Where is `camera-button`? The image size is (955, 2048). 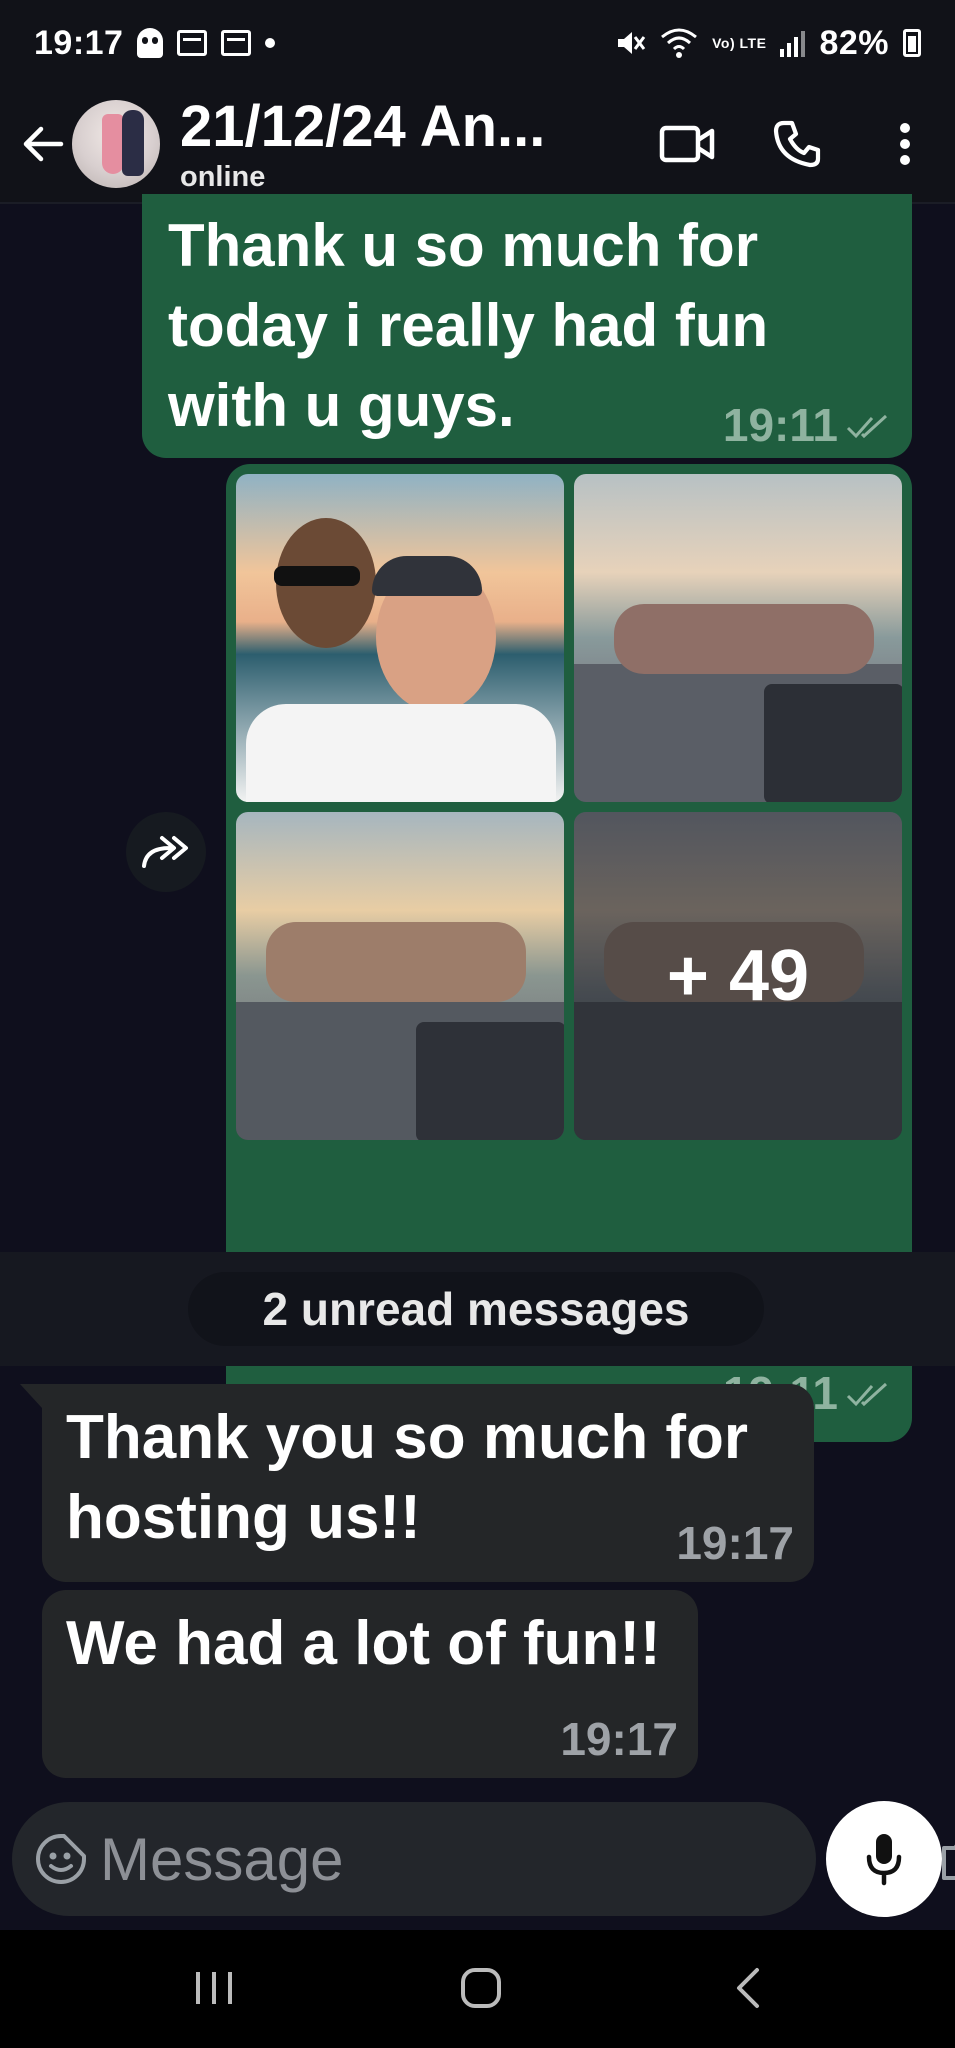
camera-button is located at coordinates (947, 1859).